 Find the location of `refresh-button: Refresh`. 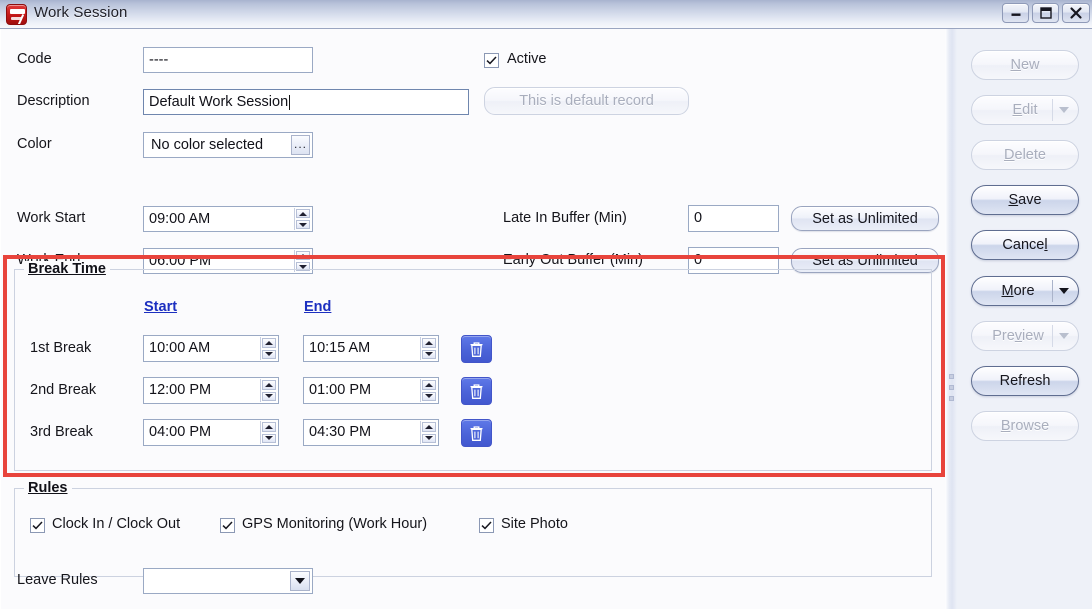

refresh-button: Refresh is located at coordinates (1025, 381).